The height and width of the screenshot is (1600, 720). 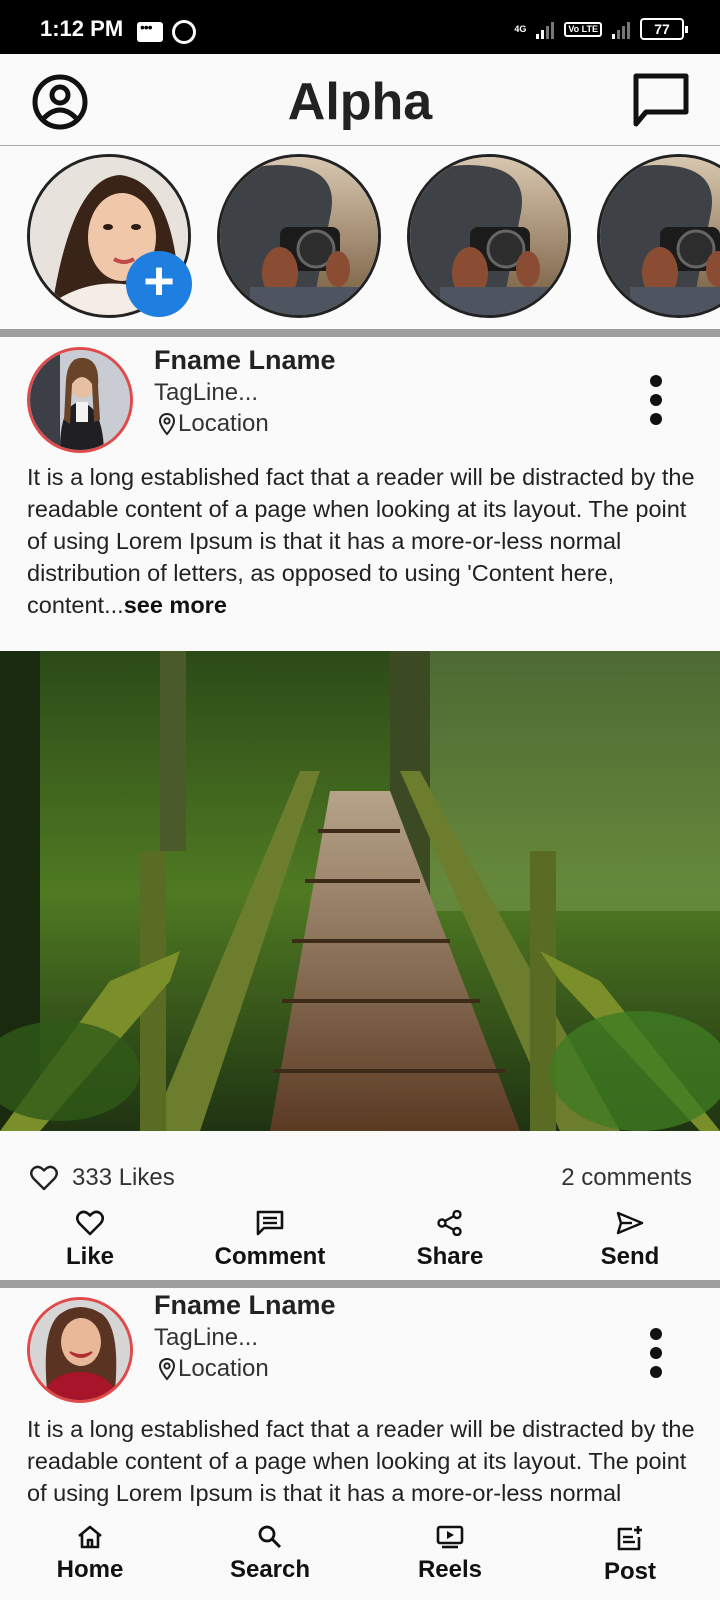 I want to click on see-more-link: see more, so click(x=175, y=605).